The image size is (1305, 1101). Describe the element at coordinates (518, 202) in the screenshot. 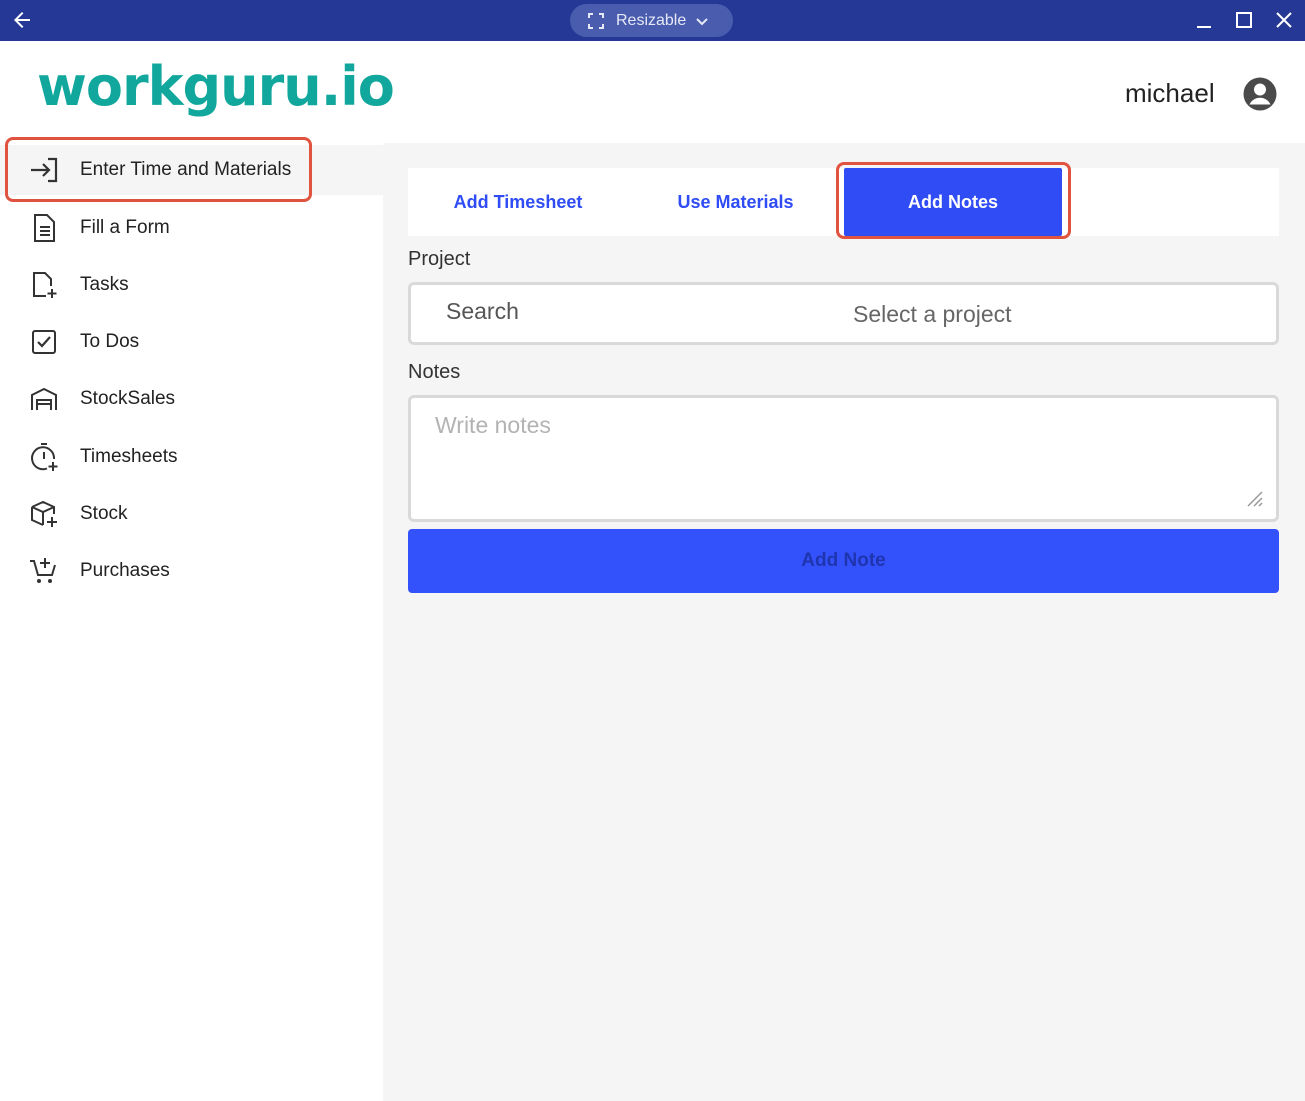

I see `tab-add-timesheet: Add Timesheet` at that location.